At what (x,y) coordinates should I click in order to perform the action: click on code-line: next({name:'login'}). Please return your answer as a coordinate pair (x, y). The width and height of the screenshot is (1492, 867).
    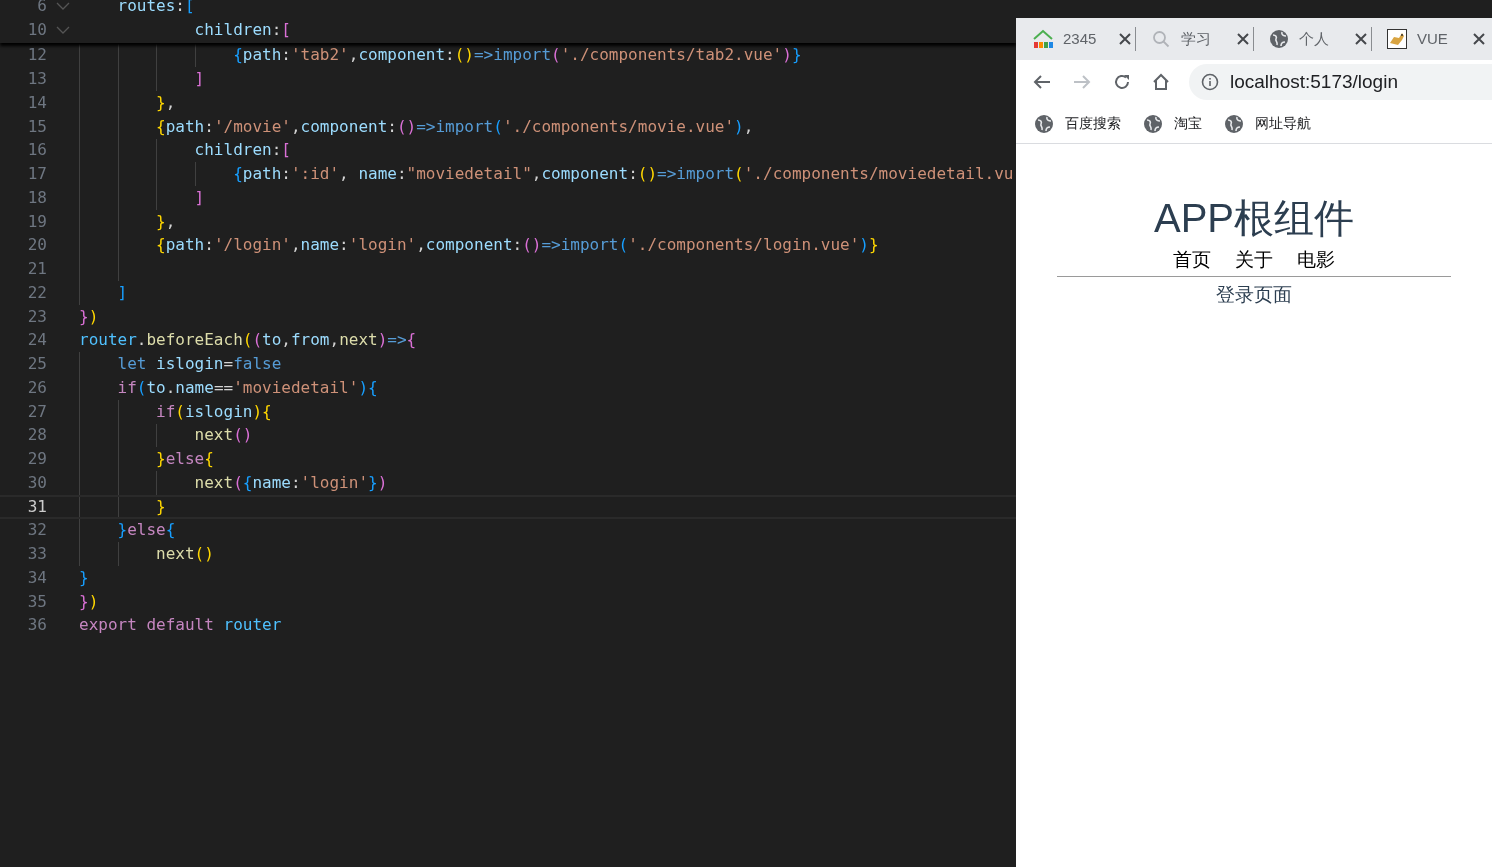
    Looking at the image, I should click on (290, 482).